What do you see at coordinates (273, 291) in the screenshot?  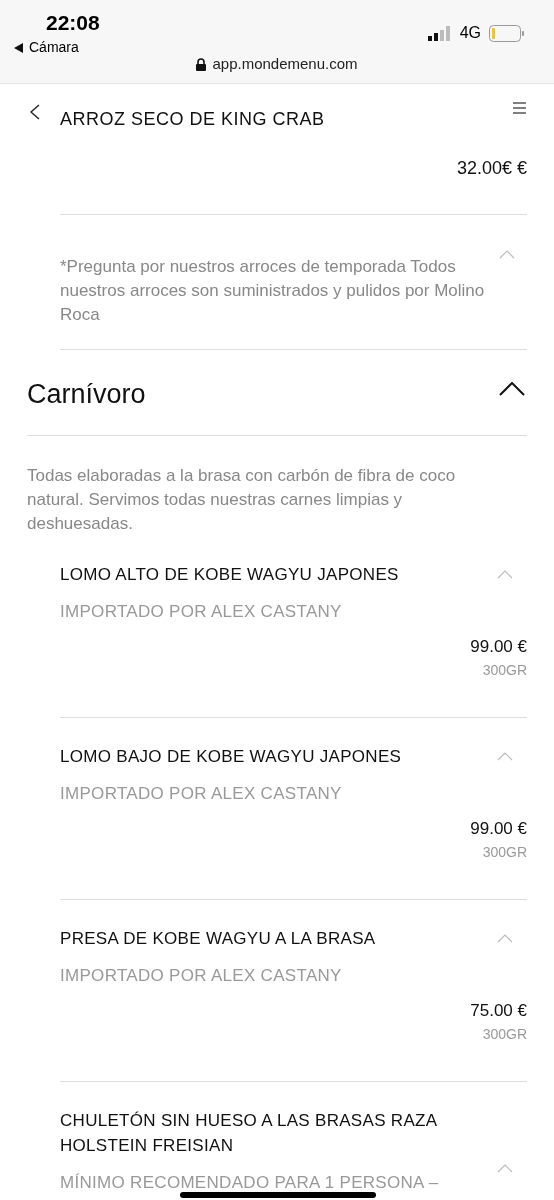 I see `note-text: *Pregunta por nuestros arroces de temporada Todos nuestros arroces son suministrados y pulidos por Molino Roca` at bounding box center [273, 291].